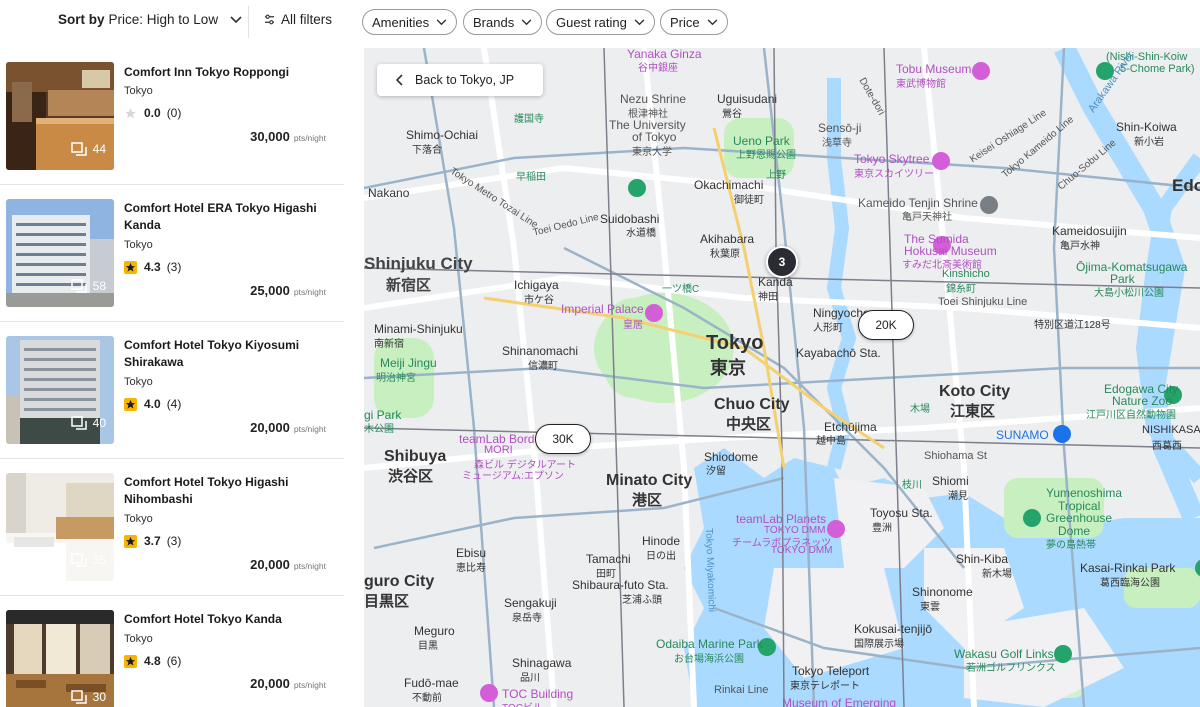  What do you see at coordinates (248, 22) in the screenshot?
I see `toolbar-divider` at bounding box center [248, 22].